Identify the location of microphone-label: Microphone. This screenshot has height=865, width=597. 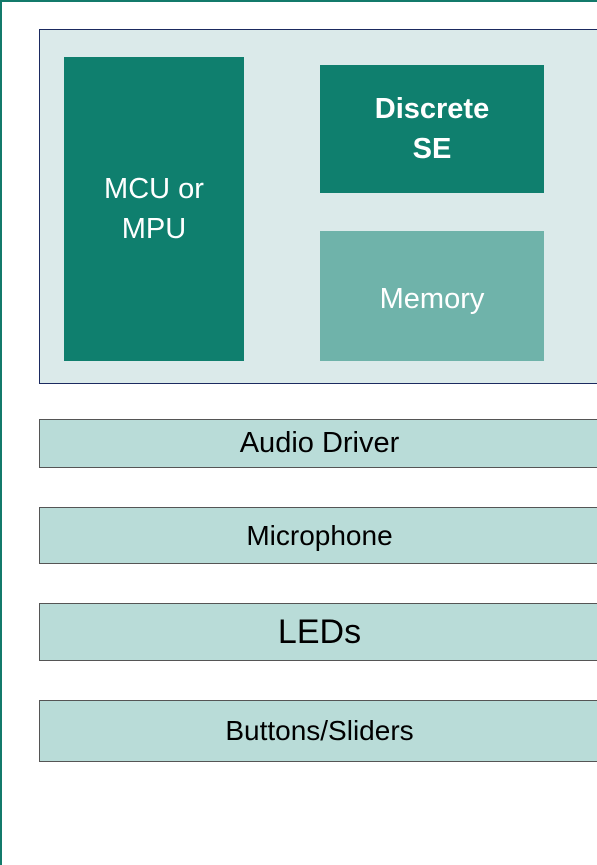
(319, 535).